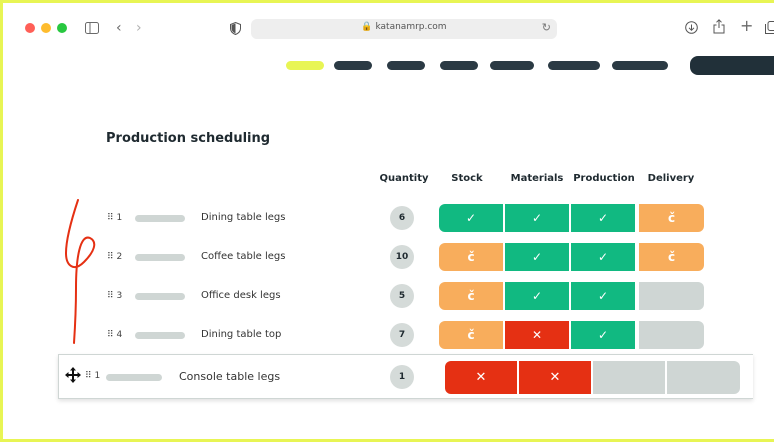  I want to click on quantity-badge: 10, so click(402, 257).